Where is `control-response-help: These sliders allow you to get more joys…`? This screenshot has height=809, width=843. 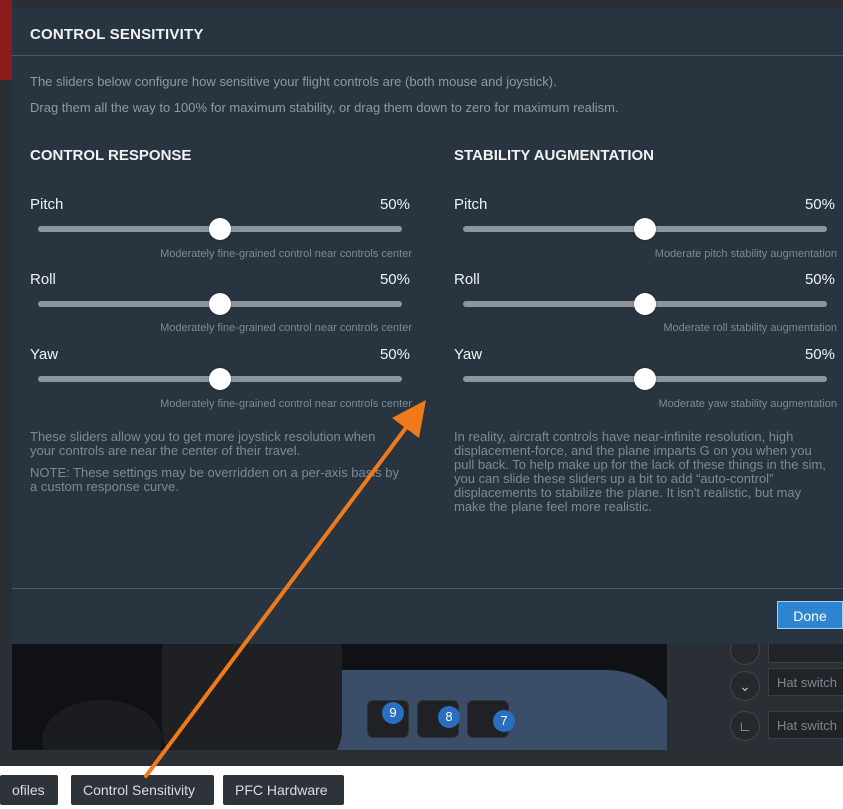 control-response-help: These sliders allow you to get more joys… is located at coordinates (203, 443).